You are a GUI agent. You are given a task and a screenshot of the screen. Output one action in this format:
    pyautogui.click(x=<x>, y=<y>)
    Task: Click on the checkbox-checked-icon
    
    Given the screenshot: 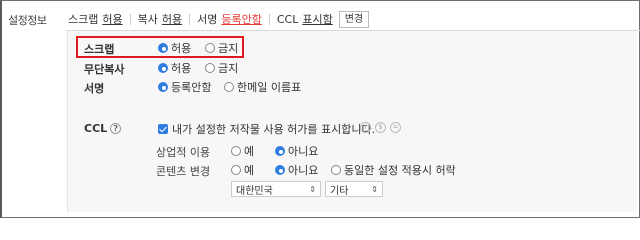 What is the action you would take?
    pyautogui.click(x=163, y=129)
    